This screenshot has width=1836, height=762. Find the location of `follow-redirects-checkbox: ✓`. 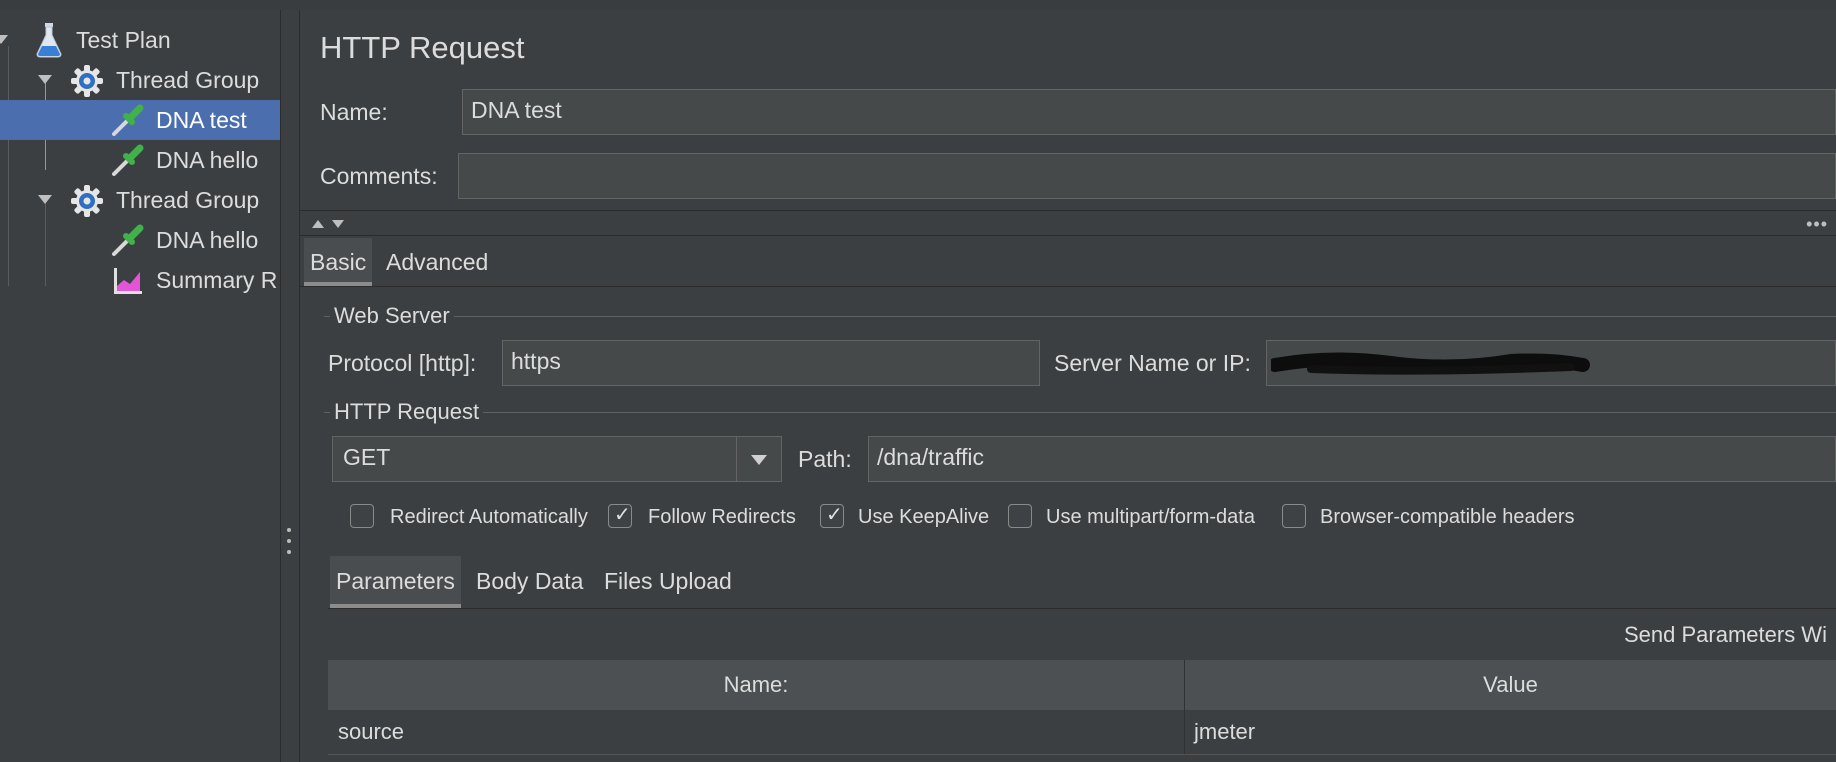

follow-redirects-checkbox: ✓ is located at coordinates (620, 516).